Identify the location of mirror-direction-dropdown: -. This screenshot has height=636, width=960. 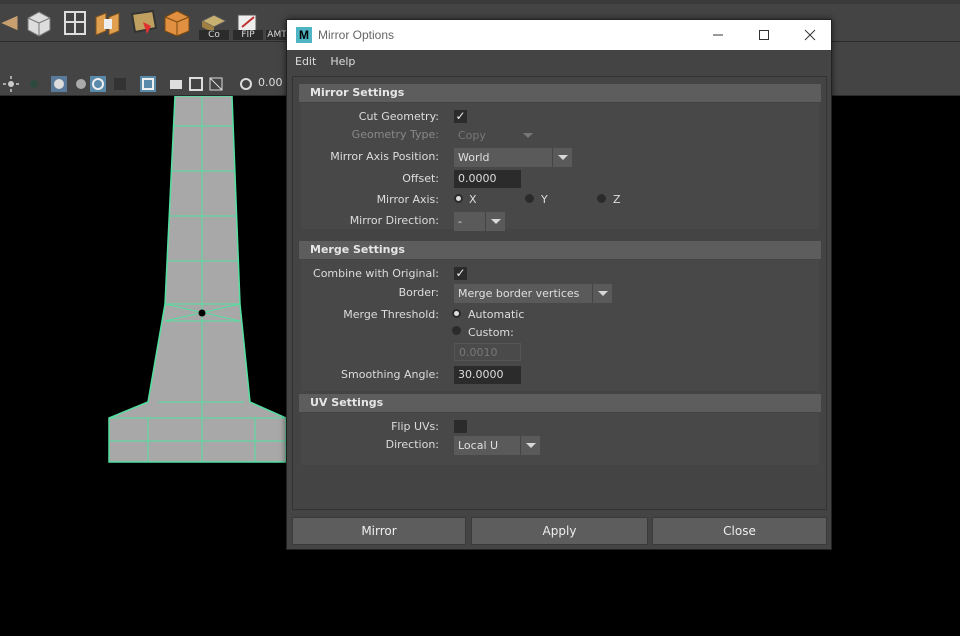
(479, 221).